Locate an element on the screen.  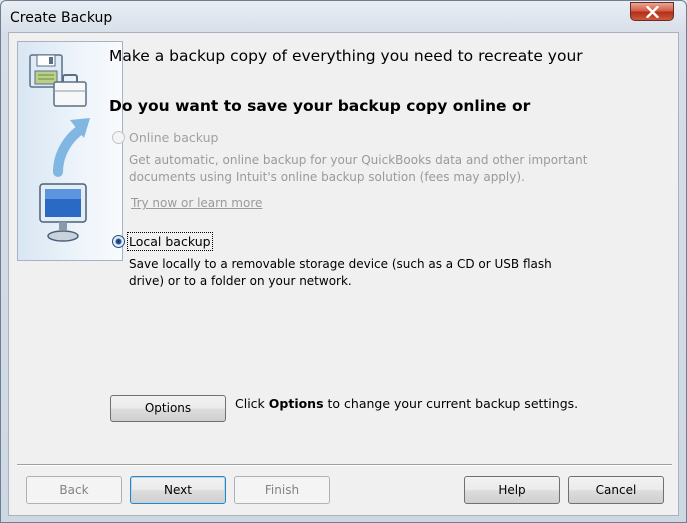
finish-button: Finish is located at coordinates (282, 490).